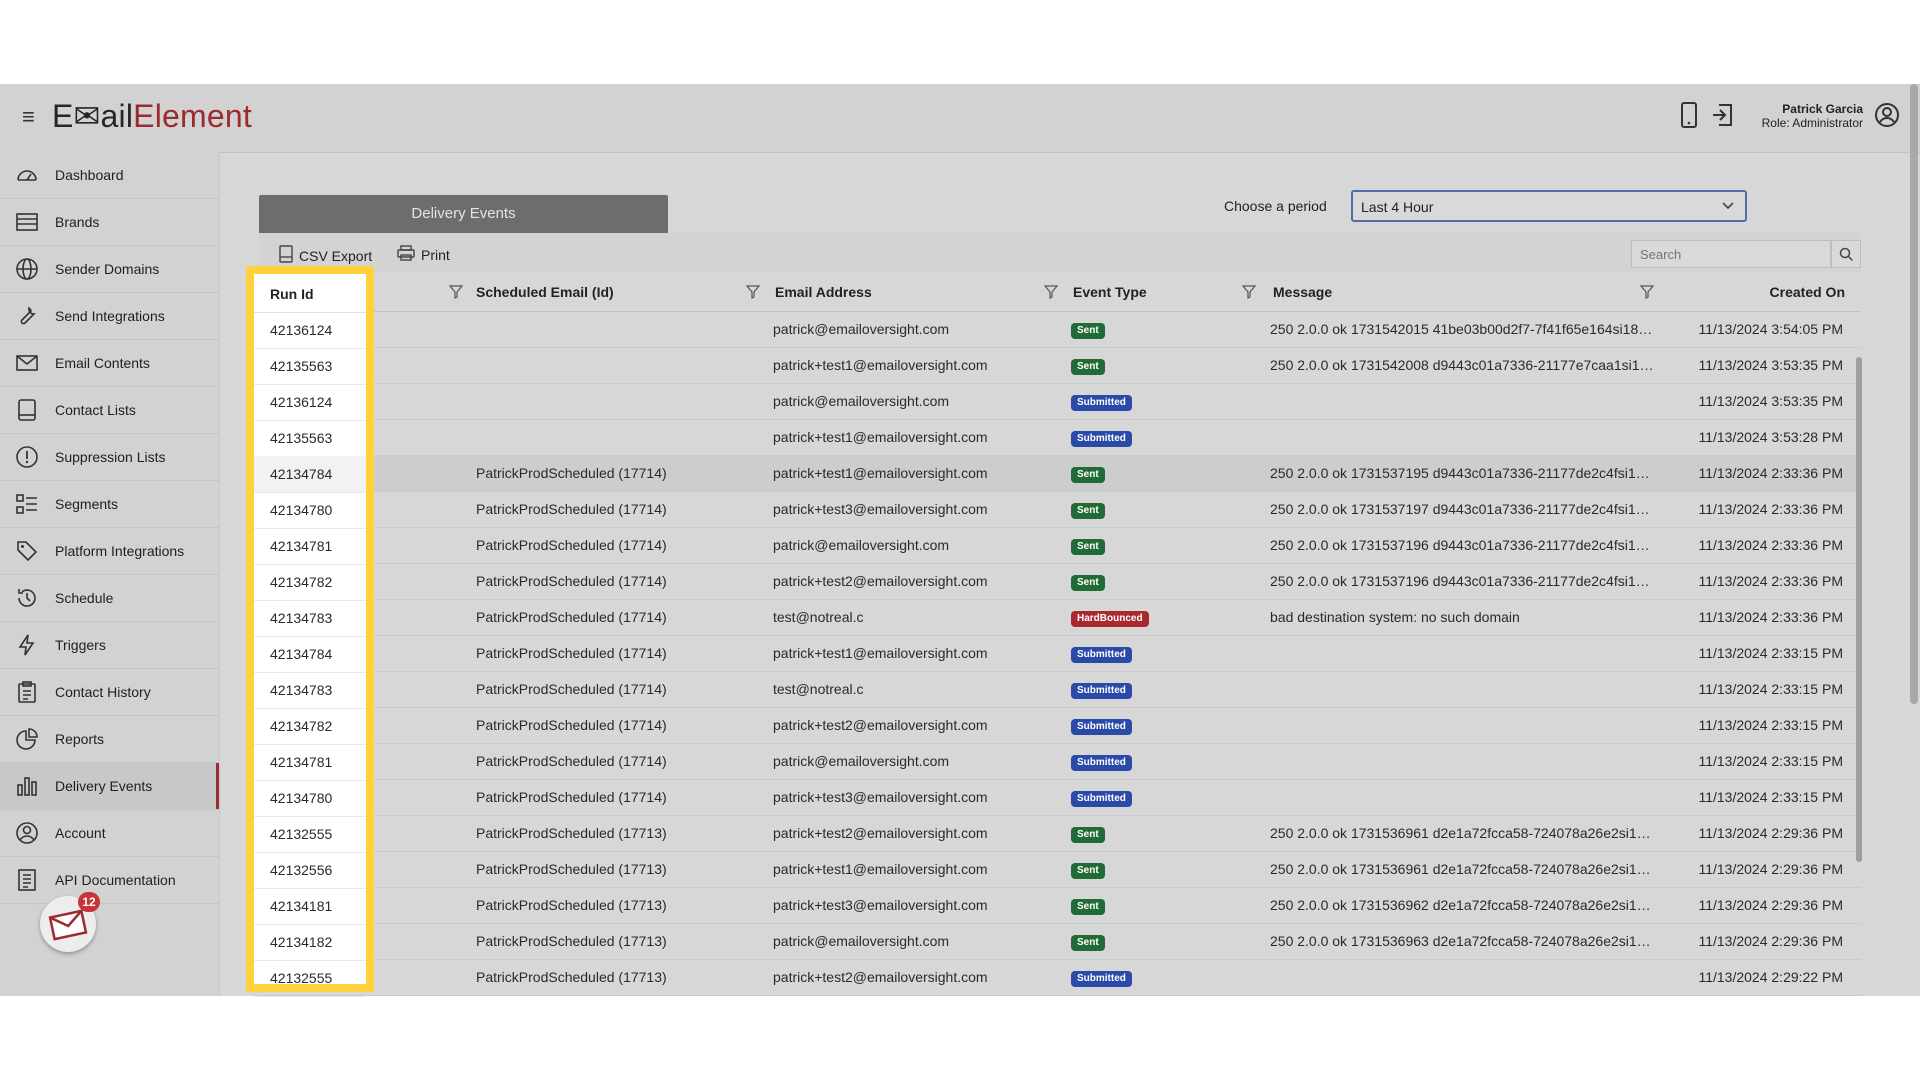 This screenshot has height=1080, width=1920. I want to click on sidebar-item-label: Sender Domains, so click(107, 269).